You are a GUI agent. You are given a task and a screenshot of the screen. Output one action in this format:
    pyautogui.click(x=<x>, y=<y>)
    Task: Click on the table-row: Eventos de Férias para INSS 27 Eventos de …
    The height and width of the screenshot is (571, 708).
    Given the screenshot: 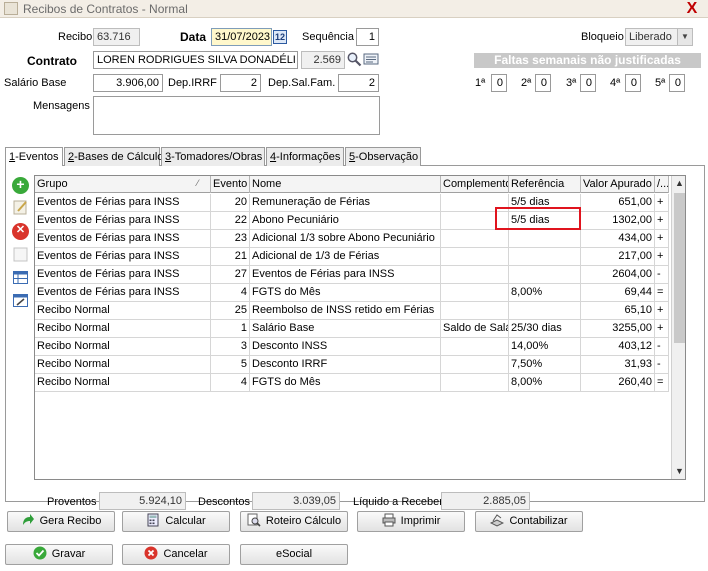 What is the action you would take?
    pyautogui.click(x=352, y=275)
    